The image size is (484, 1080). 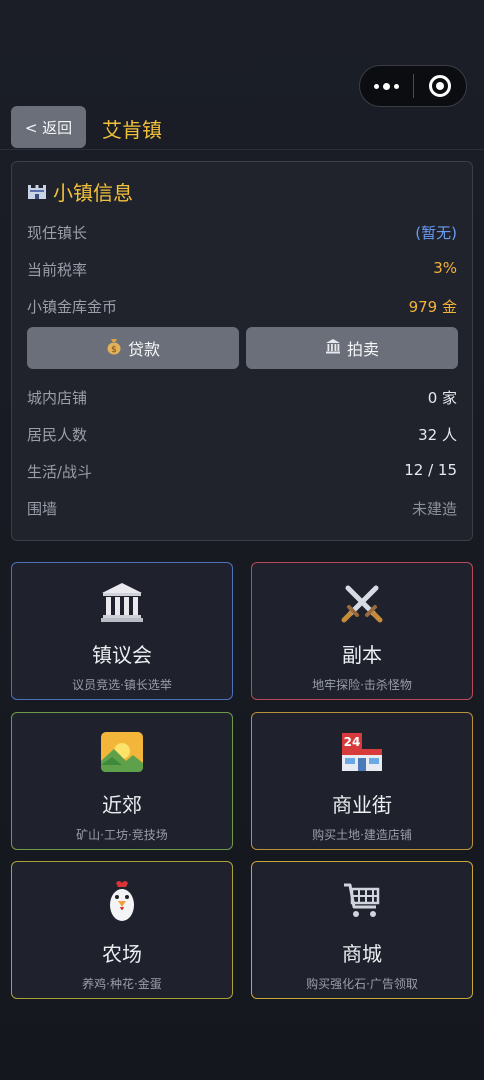 What do you see at coordinates (362, 685) in the screenshot?
I see `tile-subtitle: 地牢探险·击杀怪物` at bounding box center [362, 685].